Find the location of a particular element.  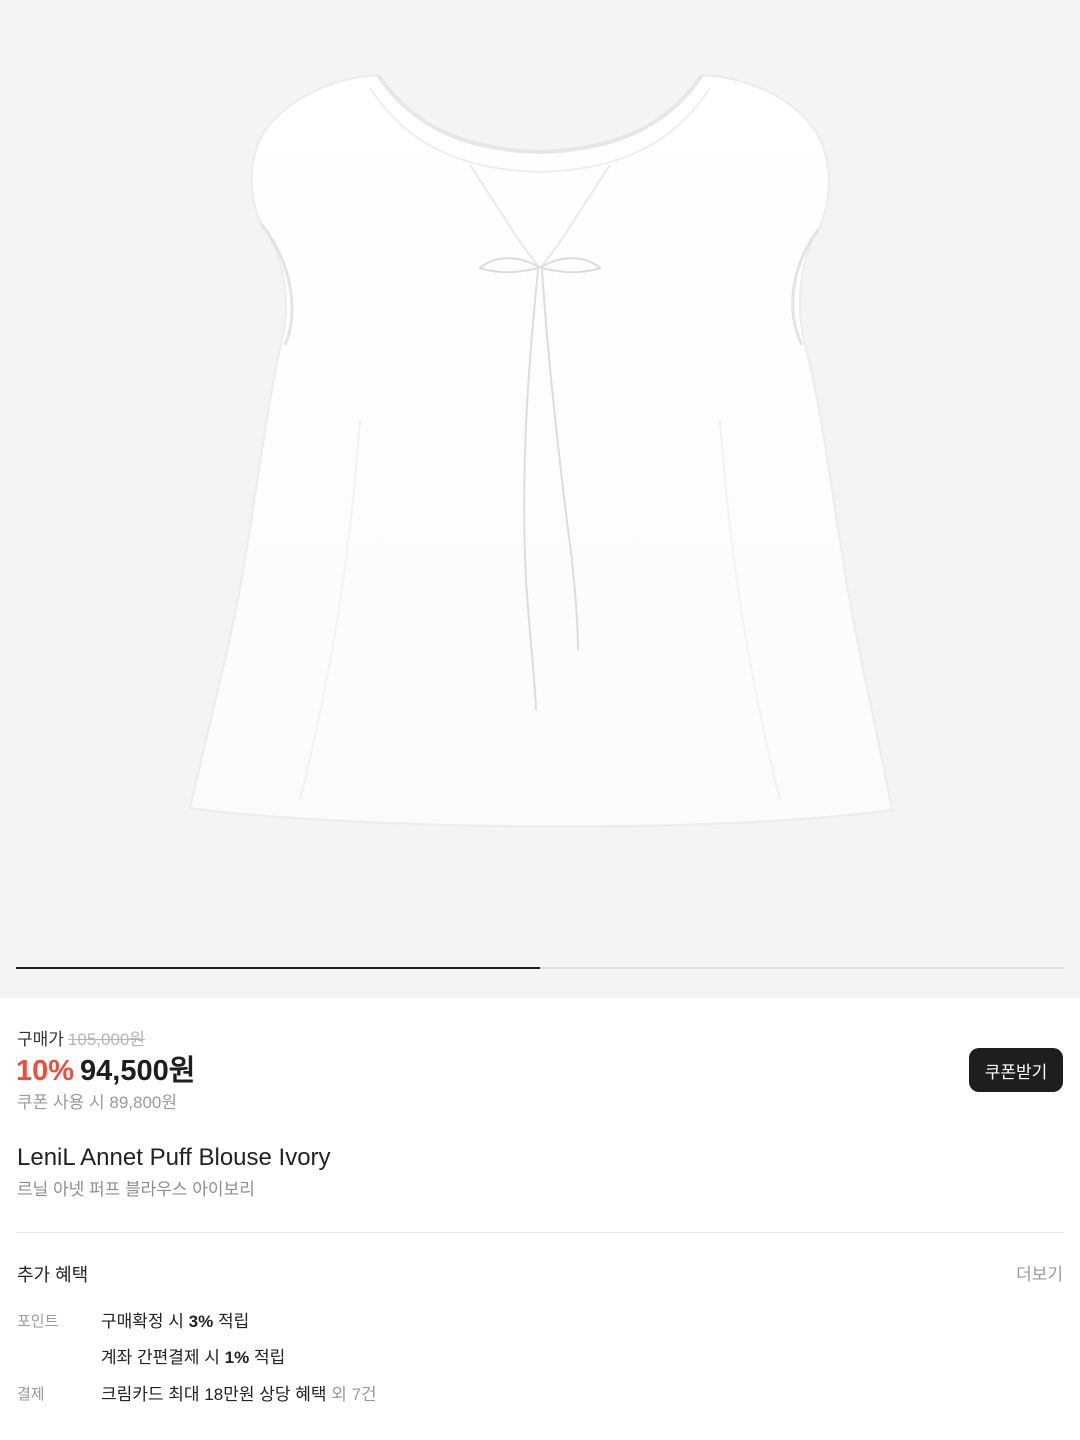

payment-benefit-1: 크림카드 최대 18만원 상당 혜택 외 7건 is located at coordinates (239, 1395).